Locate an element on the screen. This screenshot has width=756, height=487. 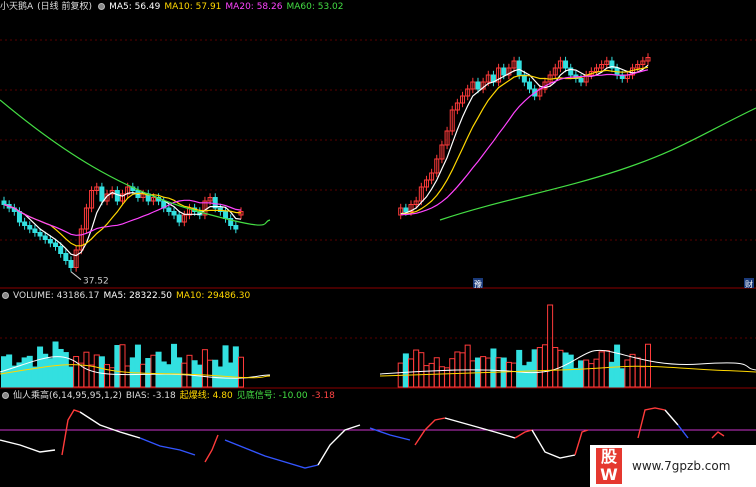
watermark-logo: 股W is located at coordinates (609, 466).